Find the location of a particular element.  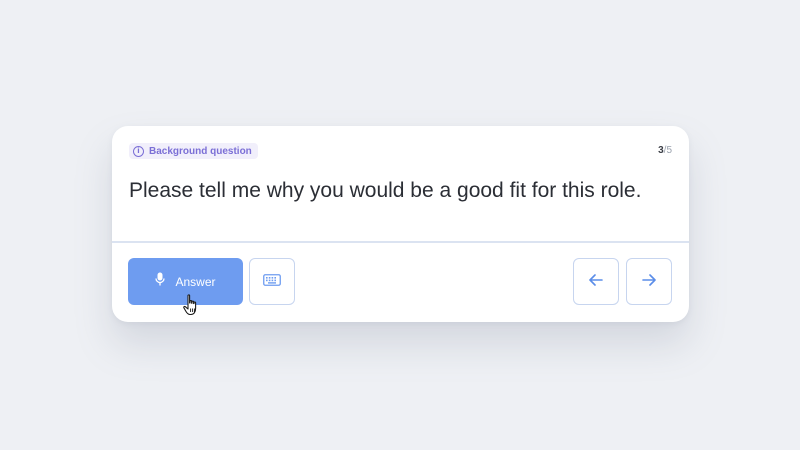

question-counter: 3/5 is located at coordinates (665, 150).